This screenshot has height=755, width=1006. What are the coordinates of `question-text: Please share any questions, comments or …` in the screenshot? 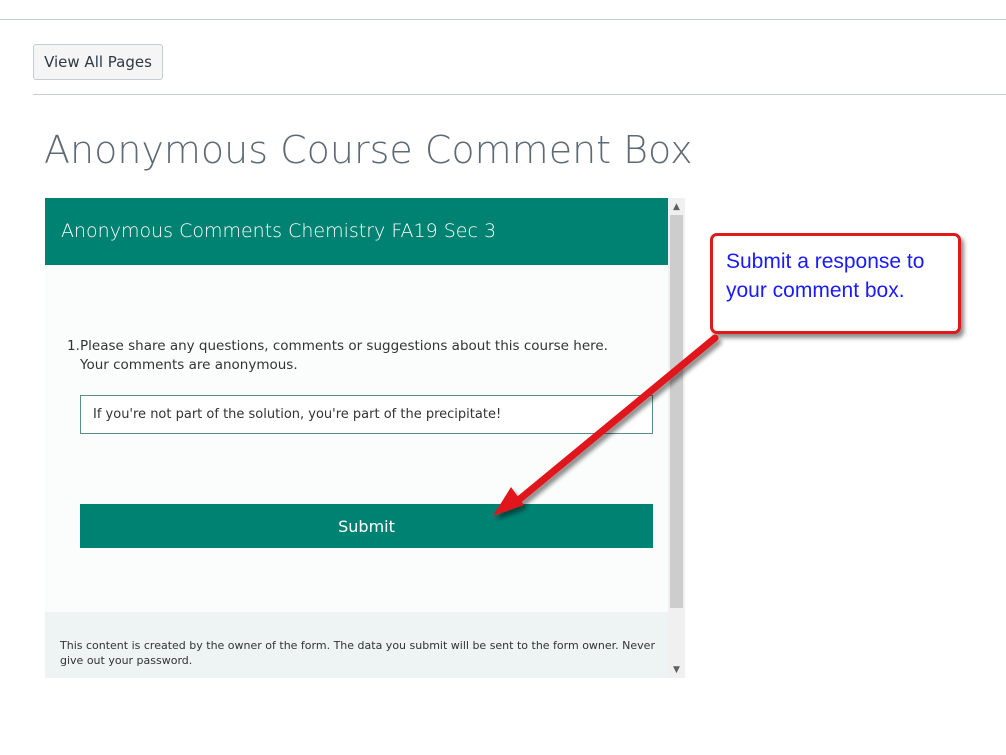 It's located at (344, 355).